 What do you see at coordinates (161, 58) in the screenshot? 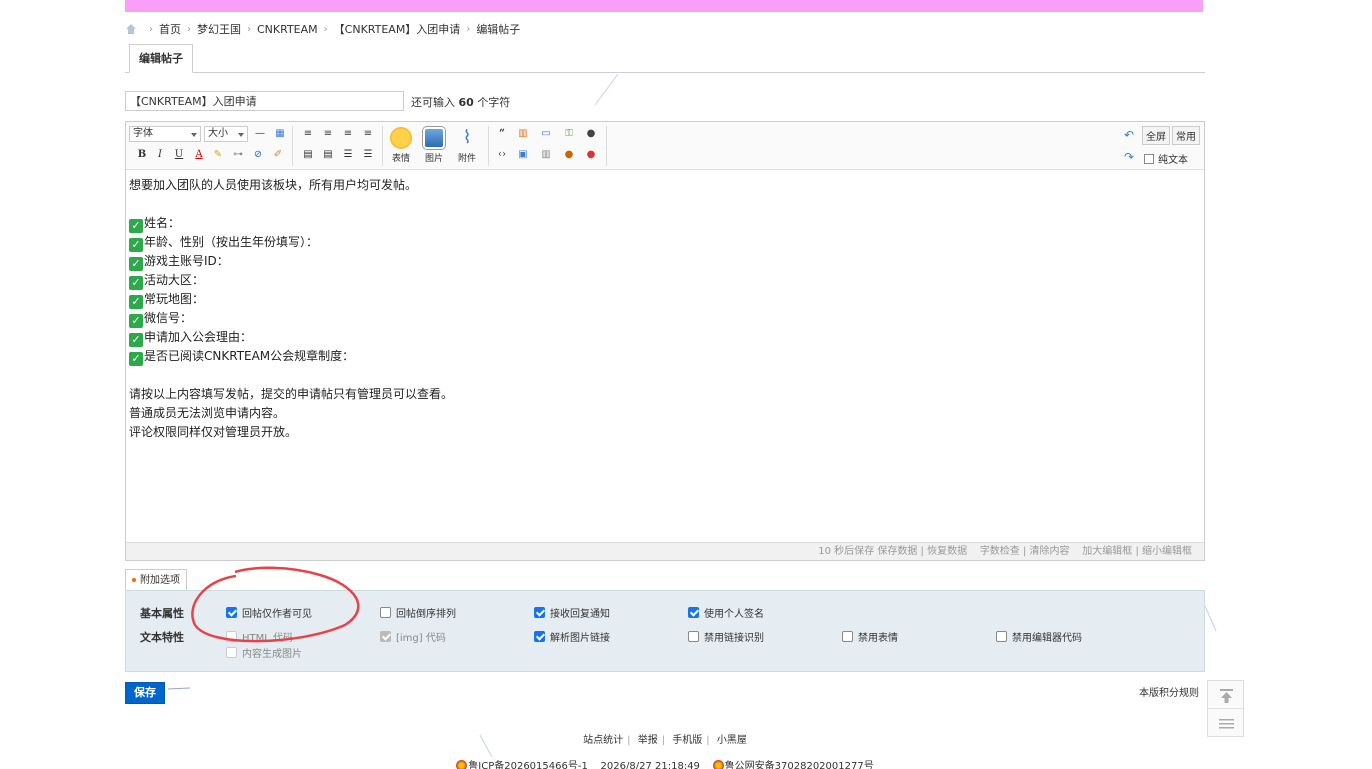
I see `tab-edit-post: 编辑帖子` at bounding box center [161, 58].